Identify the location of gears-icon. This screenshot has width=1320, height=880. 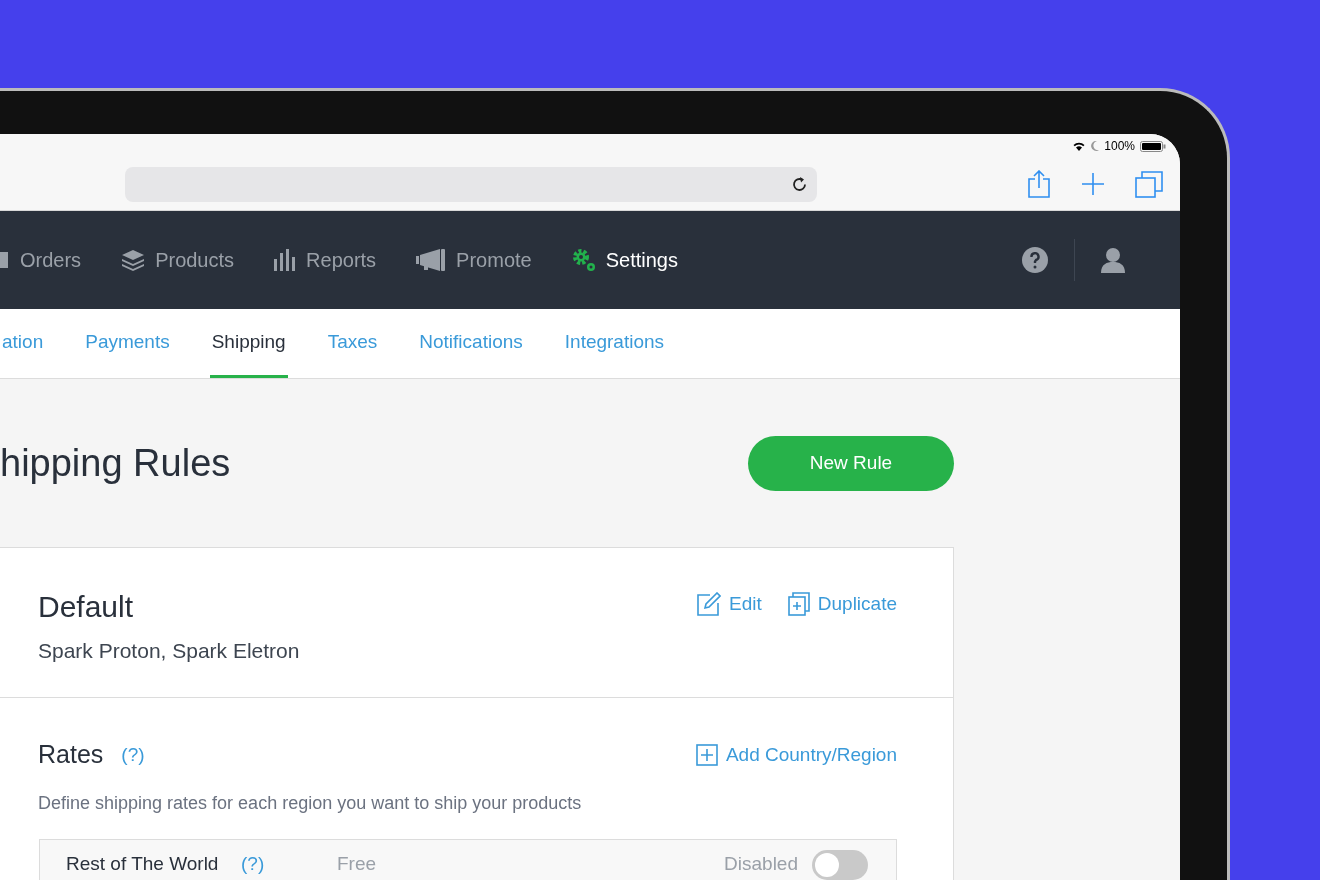
(583, 260).